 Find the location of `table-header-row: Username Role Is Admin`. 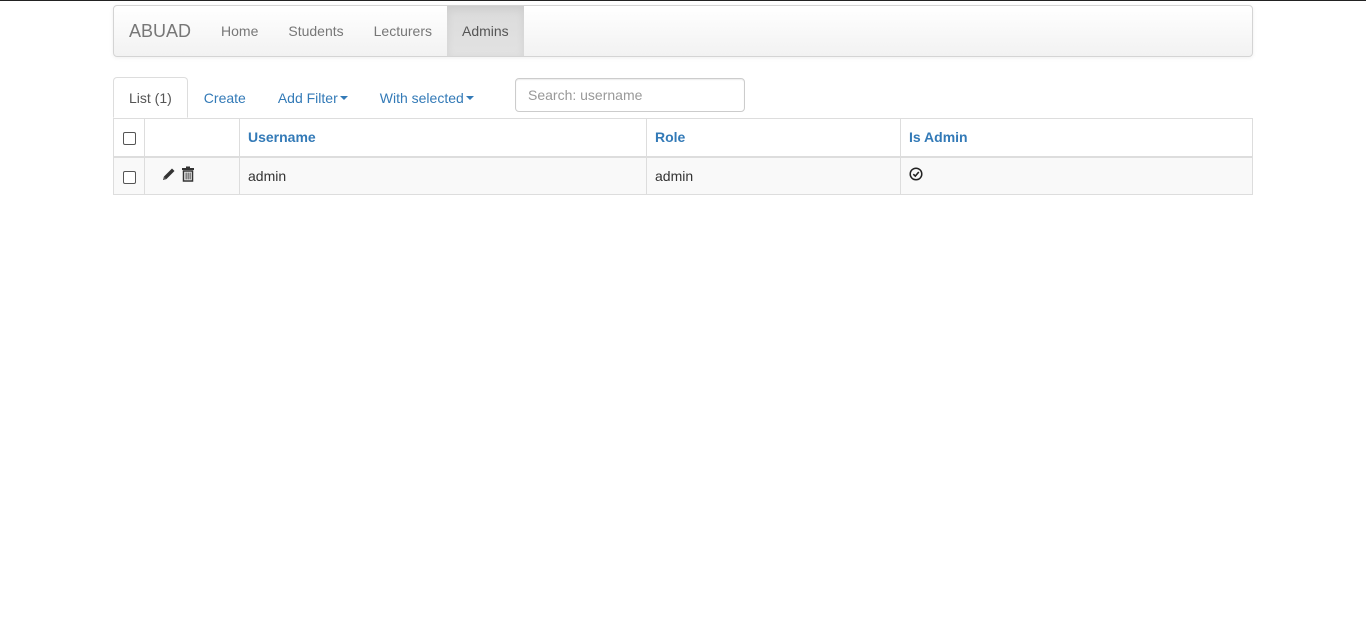

table-header-row: Username Role Is Admin is located at coordinates (683, 138).